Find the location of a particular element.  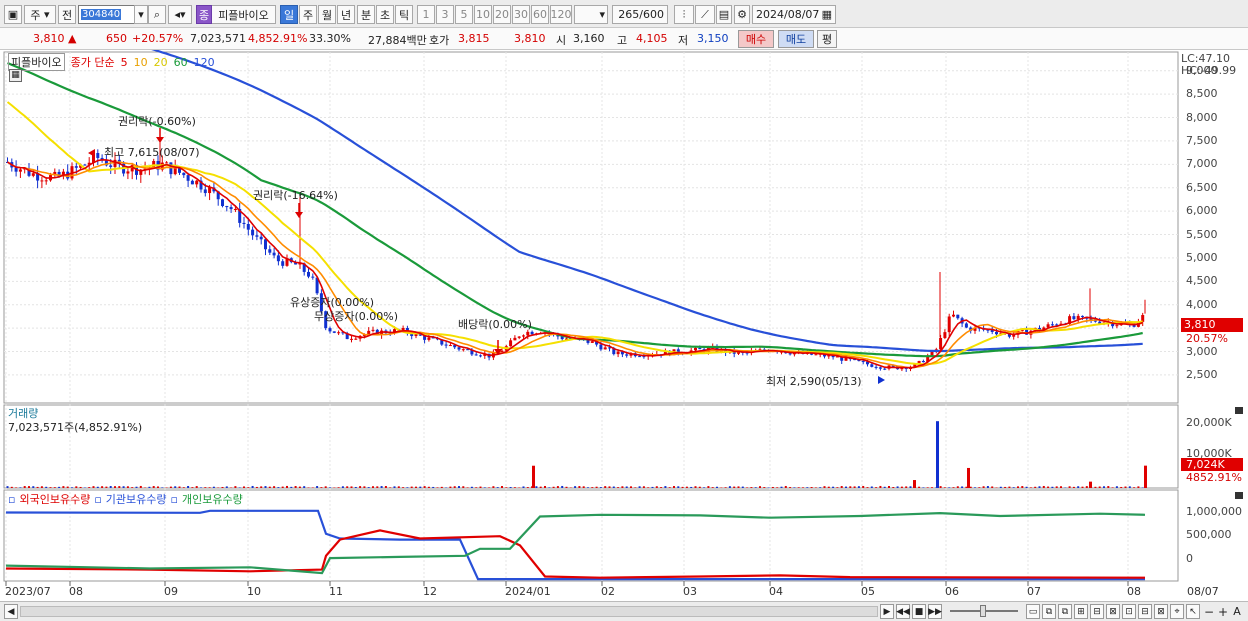

zoom-out-icon: − is located at coordinates (1209, 611).